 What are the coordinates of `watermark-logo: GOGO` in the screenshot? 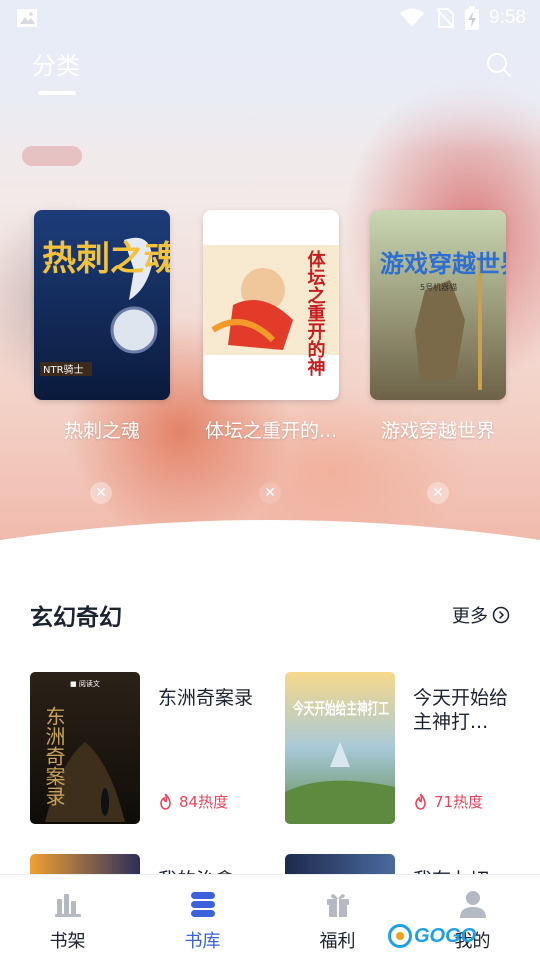 It's located at (432, 936).